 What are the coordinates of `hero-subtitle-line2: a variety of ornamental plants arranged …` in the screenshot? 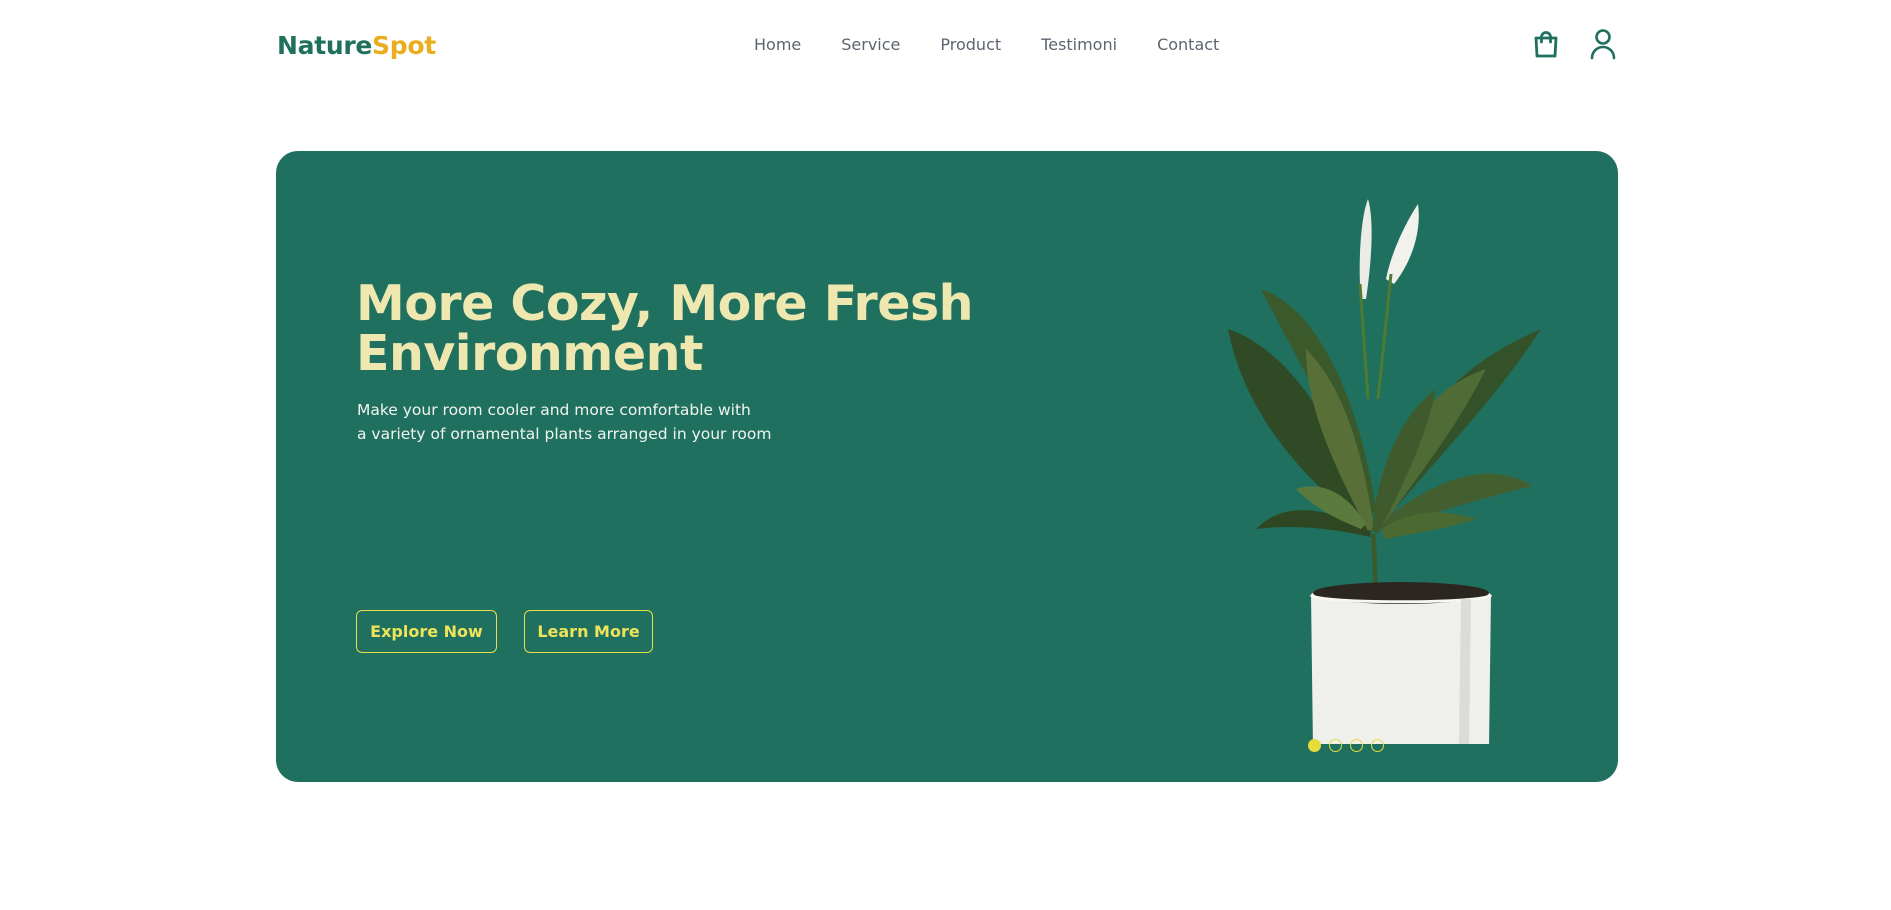 It's located at (564, 434).